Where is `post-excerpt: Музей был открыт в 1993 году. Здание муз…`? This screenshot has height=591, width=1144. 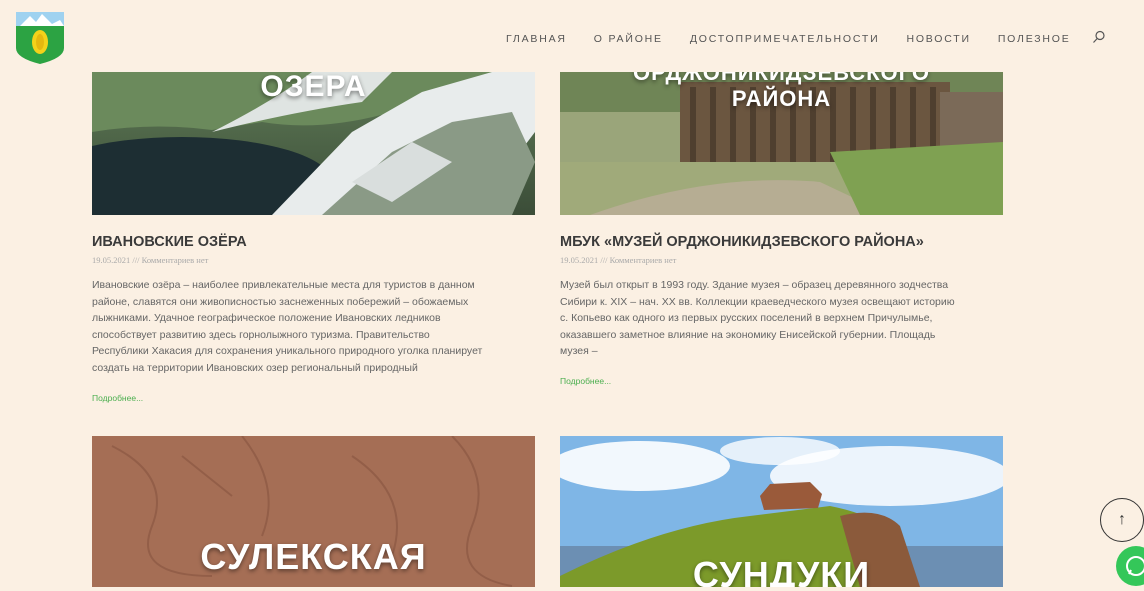 post-excerpt: Музей был открыт в 1993 году. Здание муз… is located at coordinates (790, 318).